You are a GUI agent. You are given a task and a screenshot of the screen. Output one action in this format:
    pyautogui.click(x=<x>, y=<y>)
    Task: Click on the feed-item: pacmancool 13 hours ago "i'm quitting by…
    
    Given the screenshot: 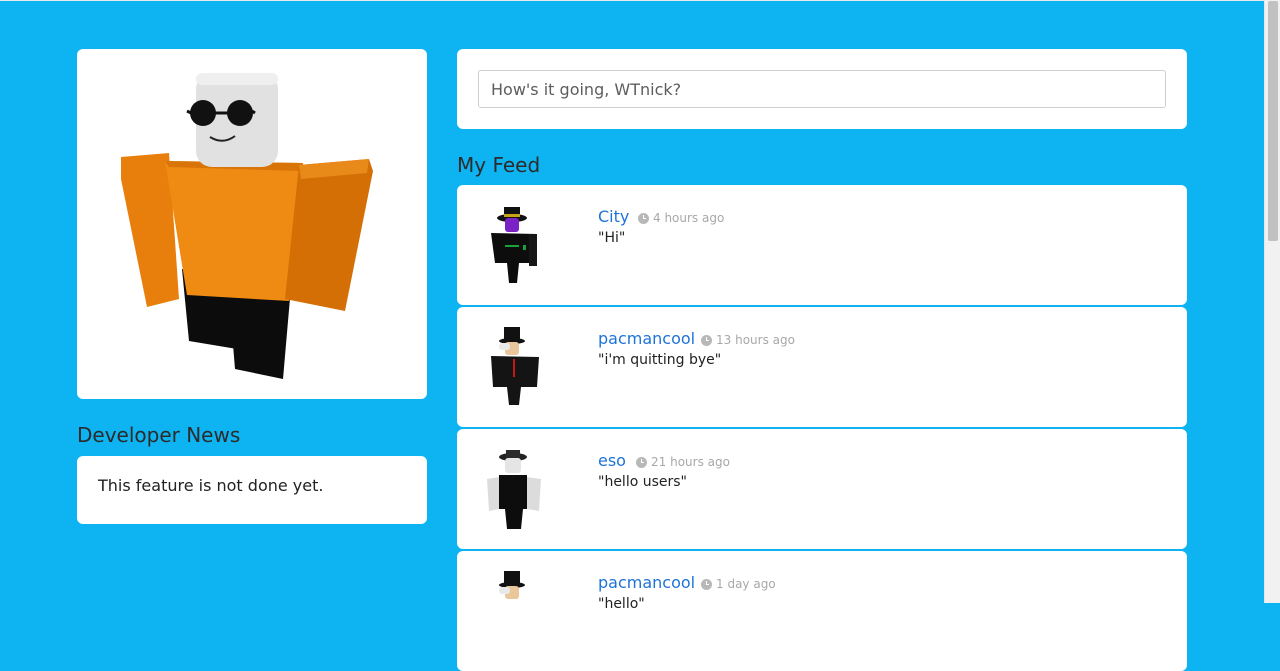 What is the action you would take?
    pyautogui.click(x=822, y=367)
    